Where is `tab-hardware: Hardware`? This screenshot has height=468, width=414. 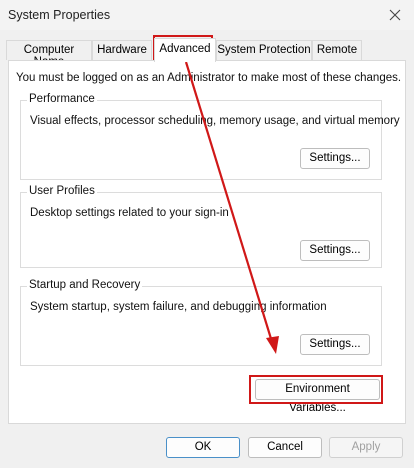 tab-hardware: Hardware is located at coordinates (122, 50).